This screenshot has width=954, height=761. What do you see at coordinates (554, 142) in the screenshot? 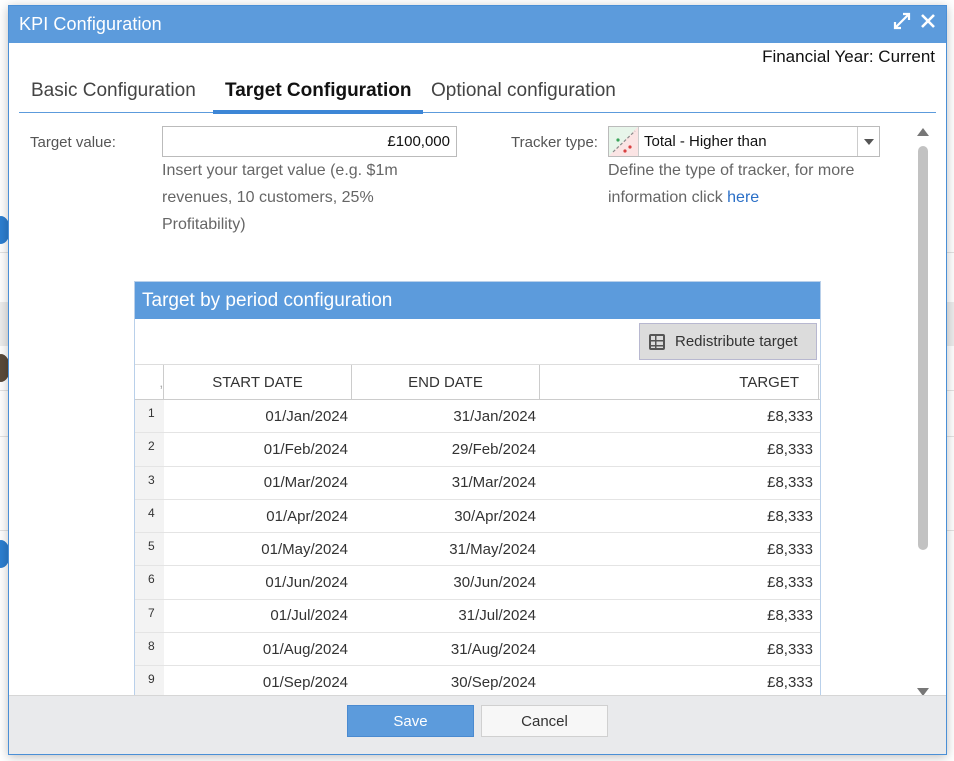
I see `tracker-type-label: Tracker type:` at bounding box center [554, 142].